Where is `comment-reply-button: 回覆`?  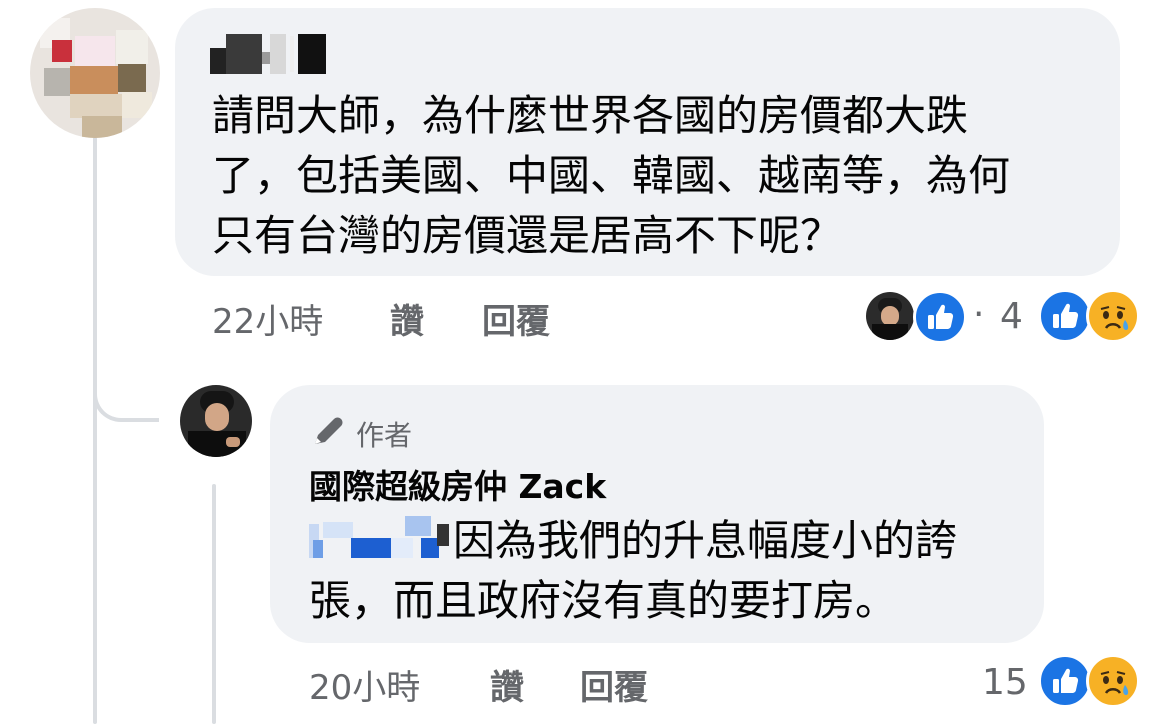
comment-reply-button: 回覆 is located at coordinates (516, 318).